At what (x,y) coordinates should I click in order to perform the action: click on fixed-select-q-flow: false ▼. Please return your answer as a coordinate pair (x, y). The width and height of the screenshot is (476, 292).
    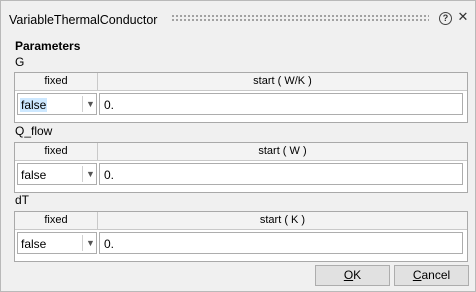
    Looking at the image, I should click on (57, 174).